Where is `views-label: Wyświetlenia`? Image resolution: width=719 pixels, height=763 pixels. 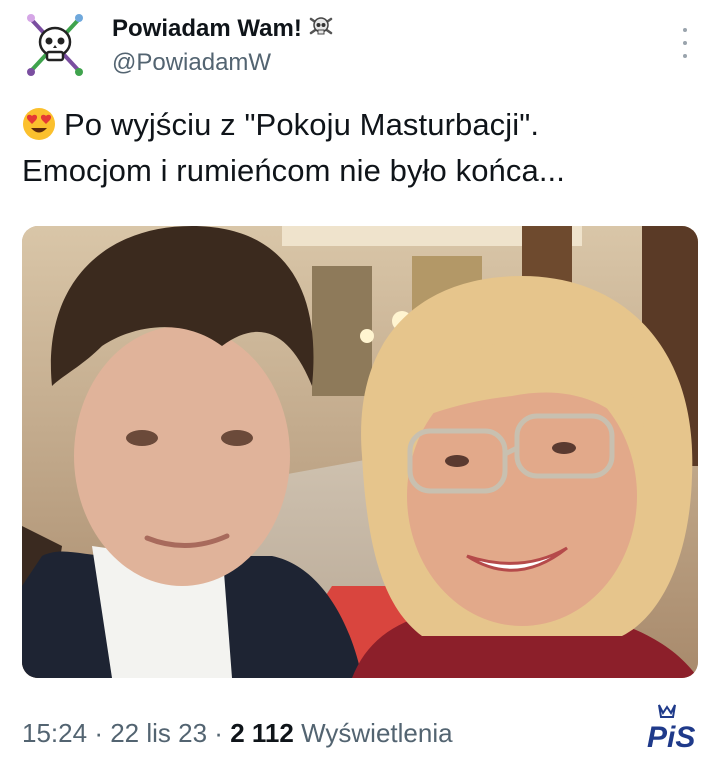 views-label: Wyświetlenia is located at coordinates (376, 733).